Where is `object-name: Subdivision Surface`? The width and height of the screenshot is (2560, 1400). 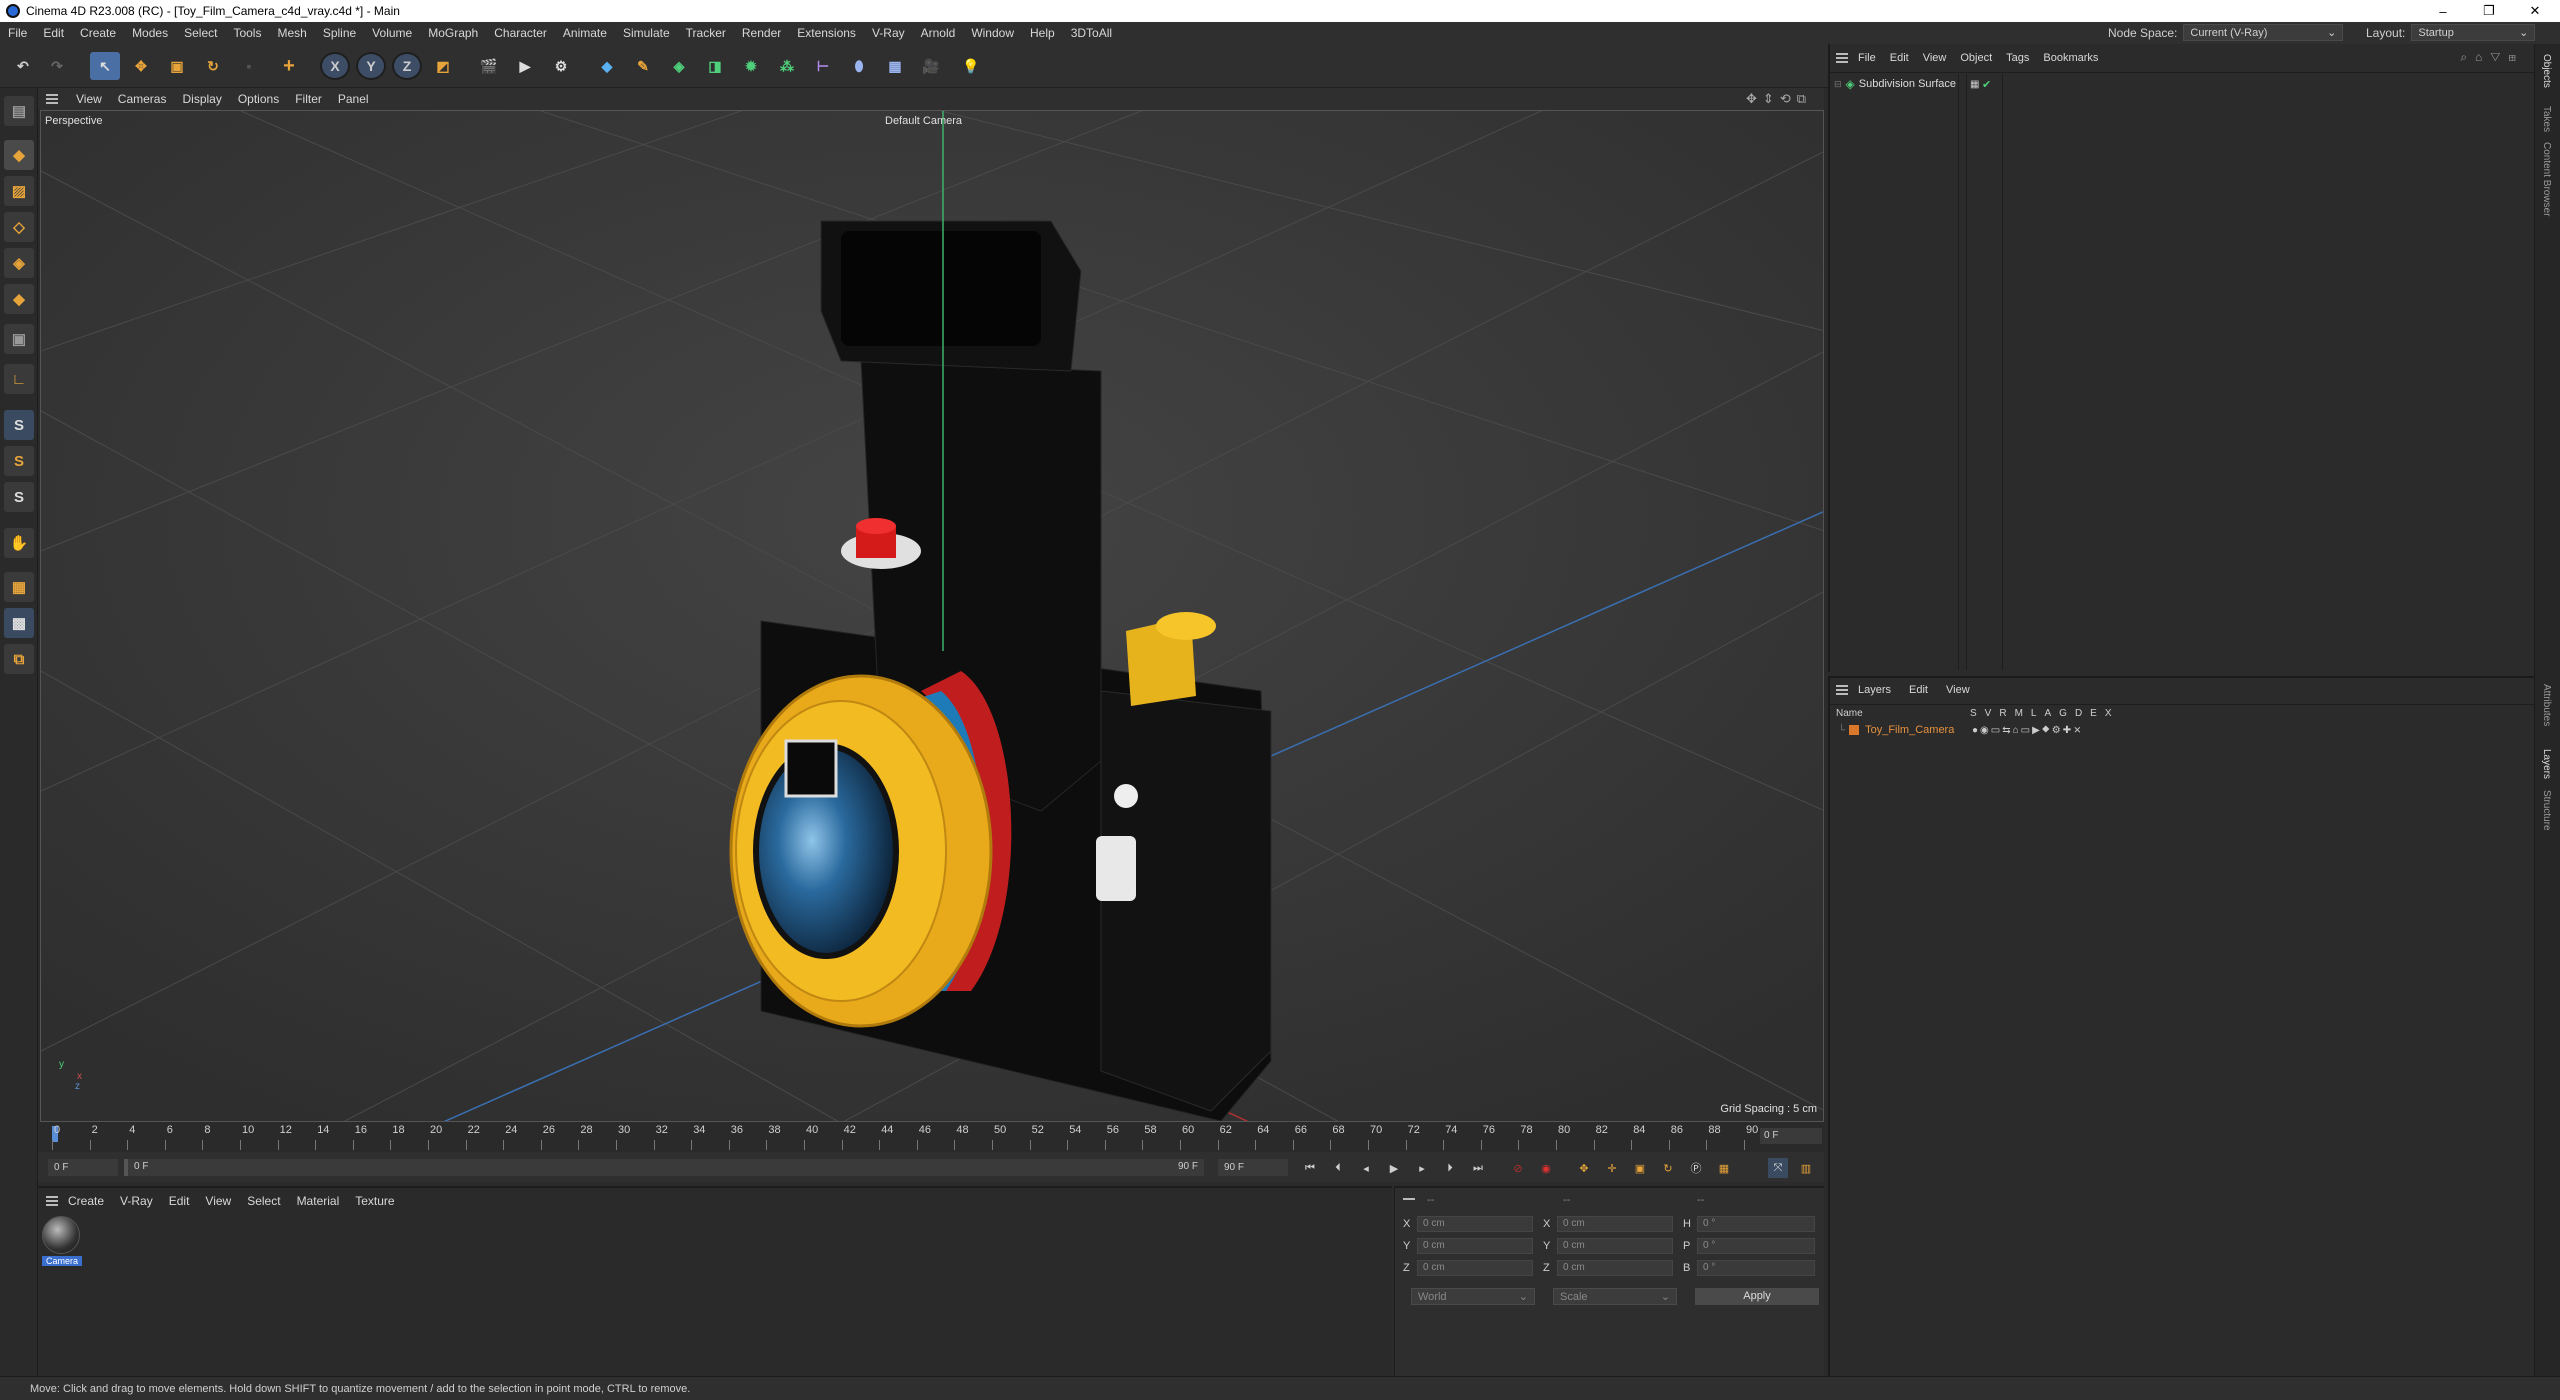 object-name: Subdivision Surface is located at coordinates (1907, 84).